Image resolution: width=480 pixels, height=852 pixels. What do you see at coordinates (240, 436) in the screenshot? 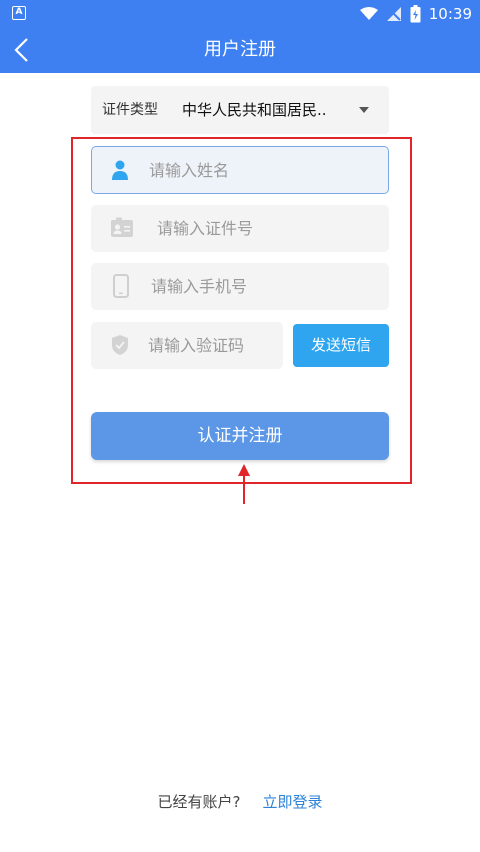
I see `verify-and-register-button: 认证并注册` at bounding box center [240, 436].